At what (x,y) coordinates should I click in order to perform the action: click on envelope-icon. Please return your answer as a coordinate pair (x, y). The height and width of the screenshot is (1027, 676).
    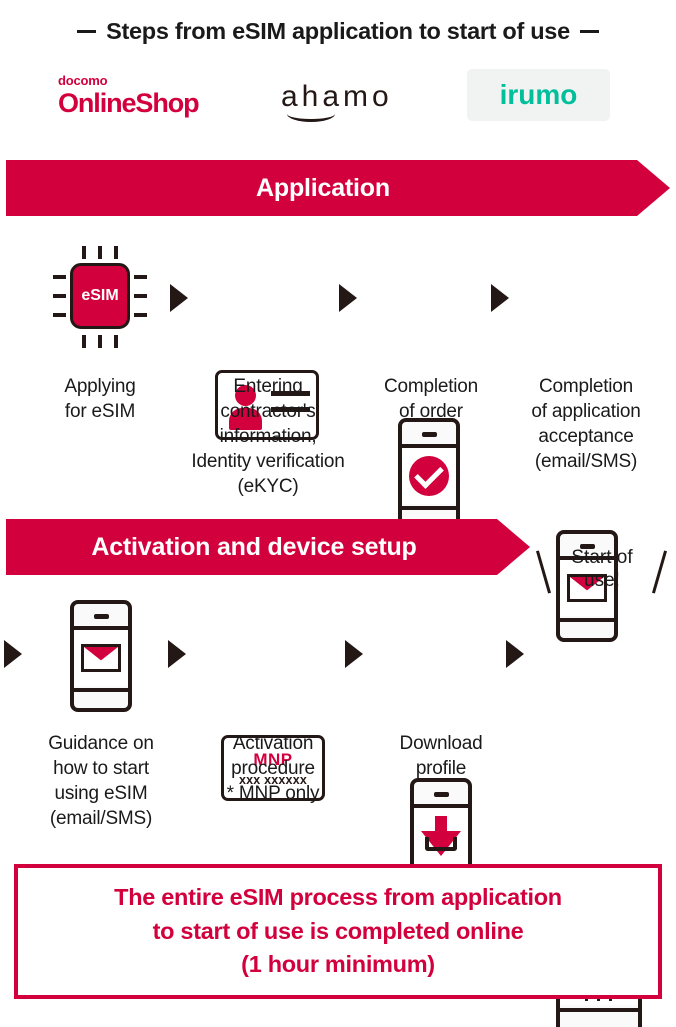
    Looking at the image, I should click on (101, 658).